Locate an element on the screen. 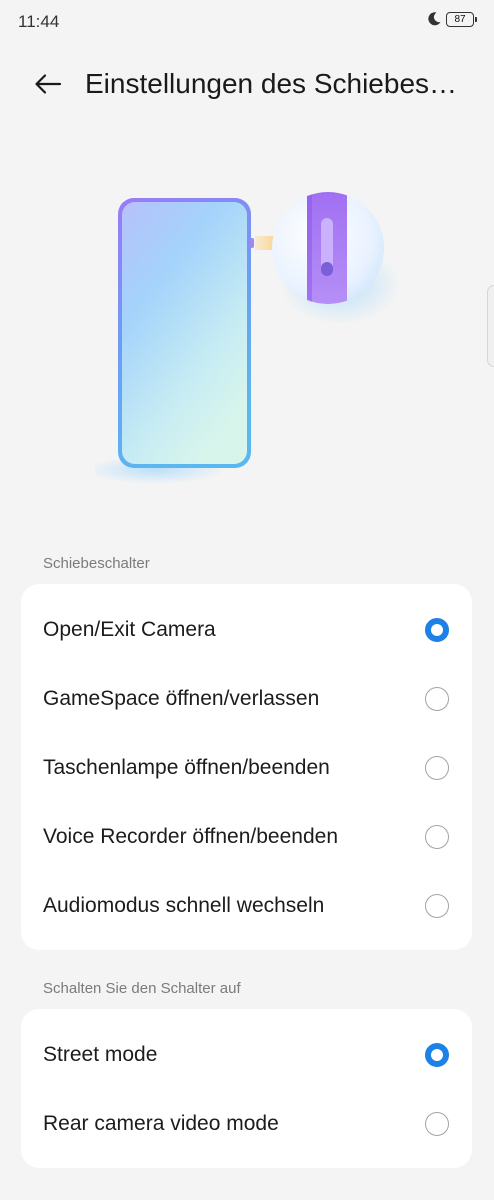 The width and height of the screenshot is (494, 1200). moon-icon is located at coordinates (434, 19).